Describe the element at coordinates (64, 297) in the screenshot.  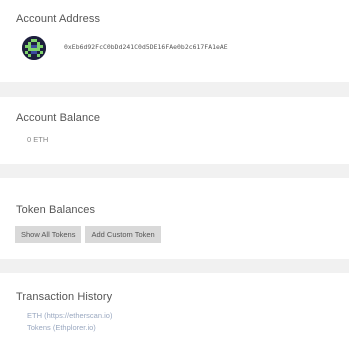
I see `transaction-history-title: Transaction History` at that location.